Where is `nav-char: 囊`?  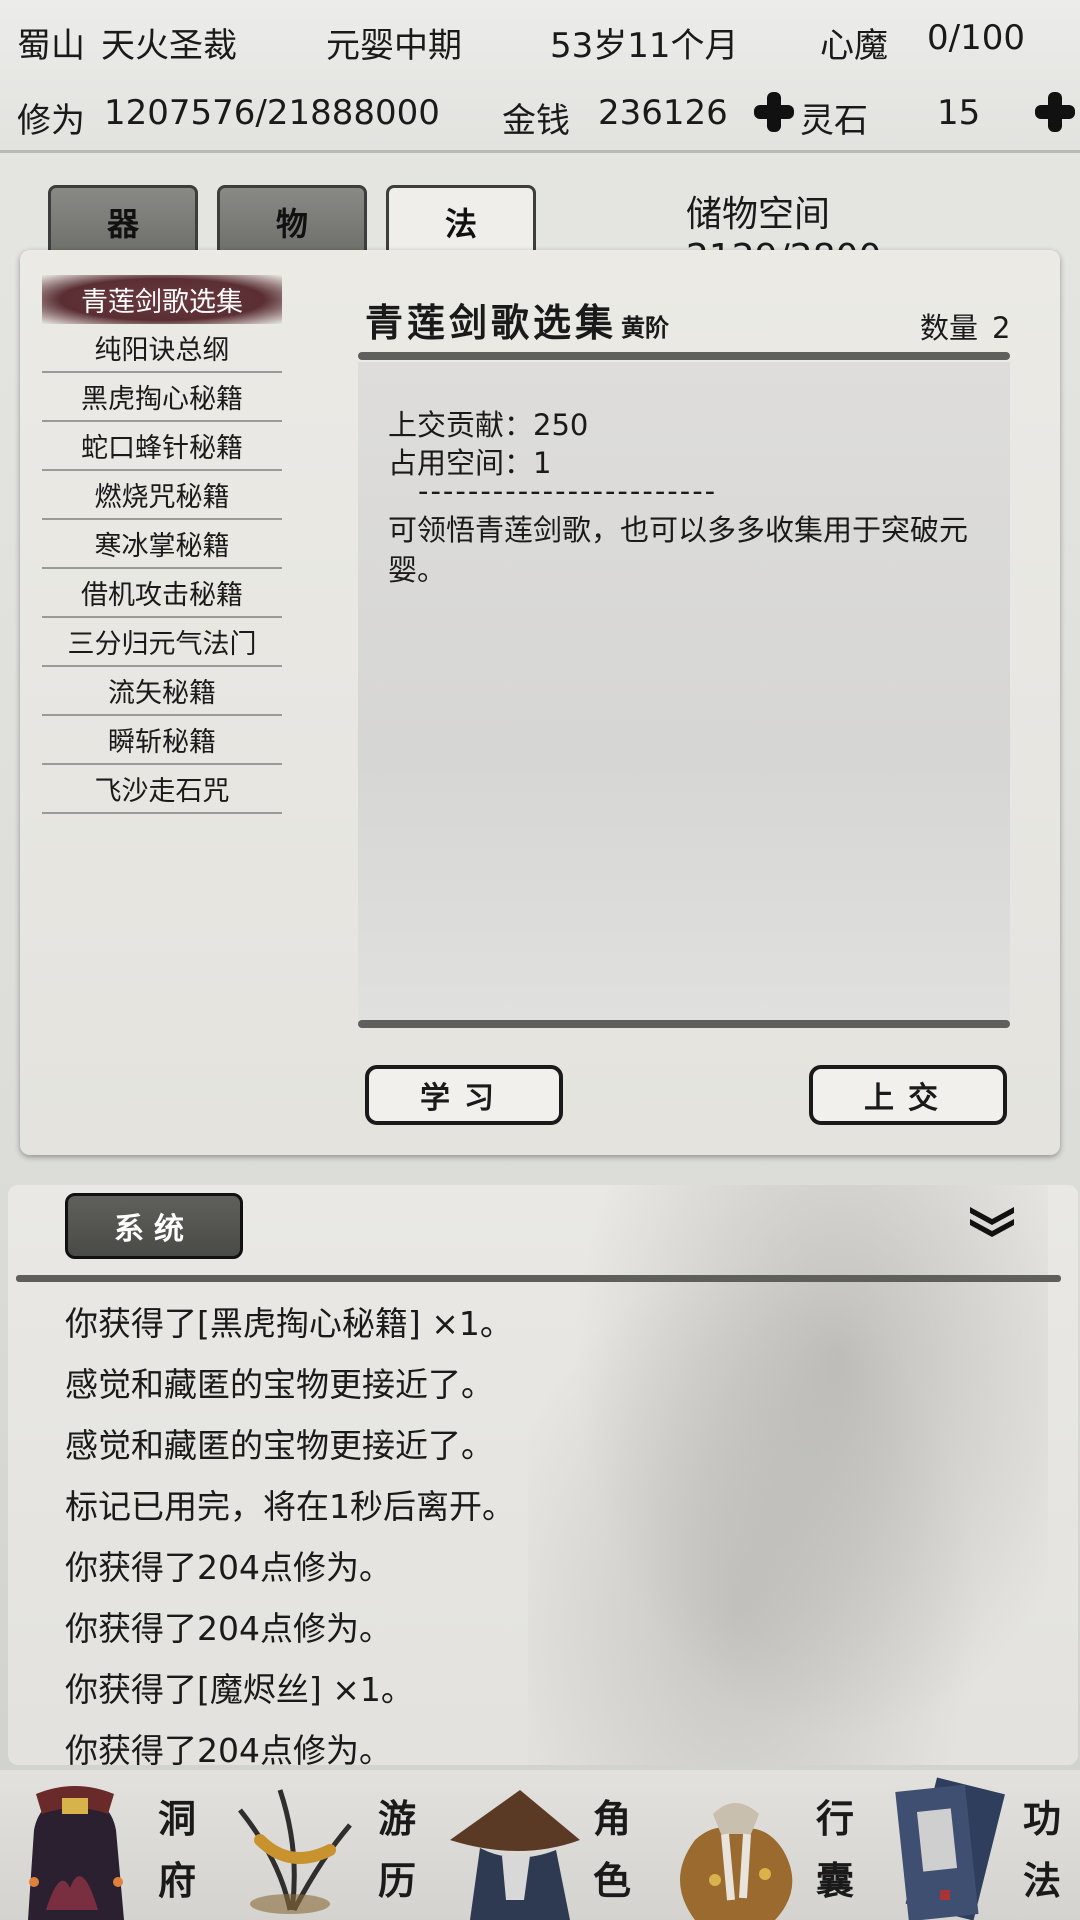
nav-char: 囊 is located at coordinates (834, 1880).